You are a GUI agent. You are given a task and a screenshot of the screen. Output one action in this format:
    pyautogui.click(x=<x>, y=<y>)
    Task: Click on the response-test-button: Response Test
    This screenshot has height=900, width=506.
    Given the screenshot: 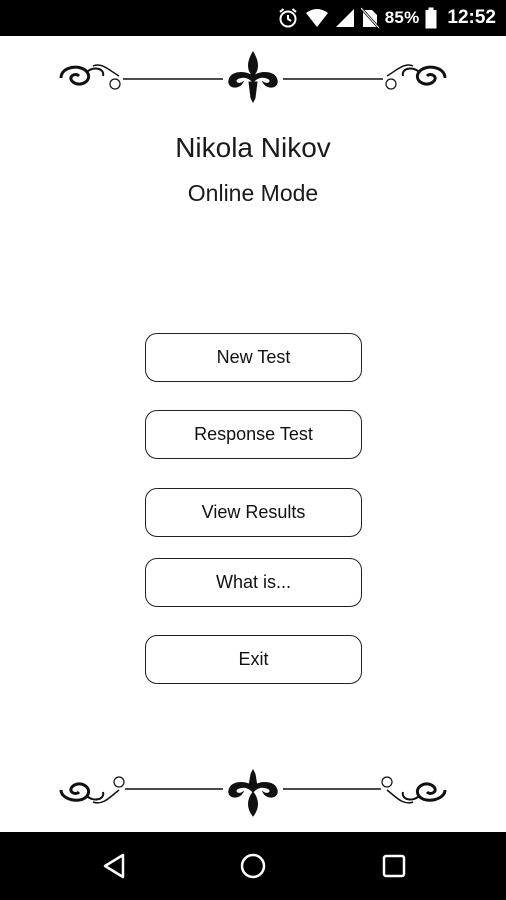 What is the action you would take?
    pyautogui.click(x=253, y=434)
    